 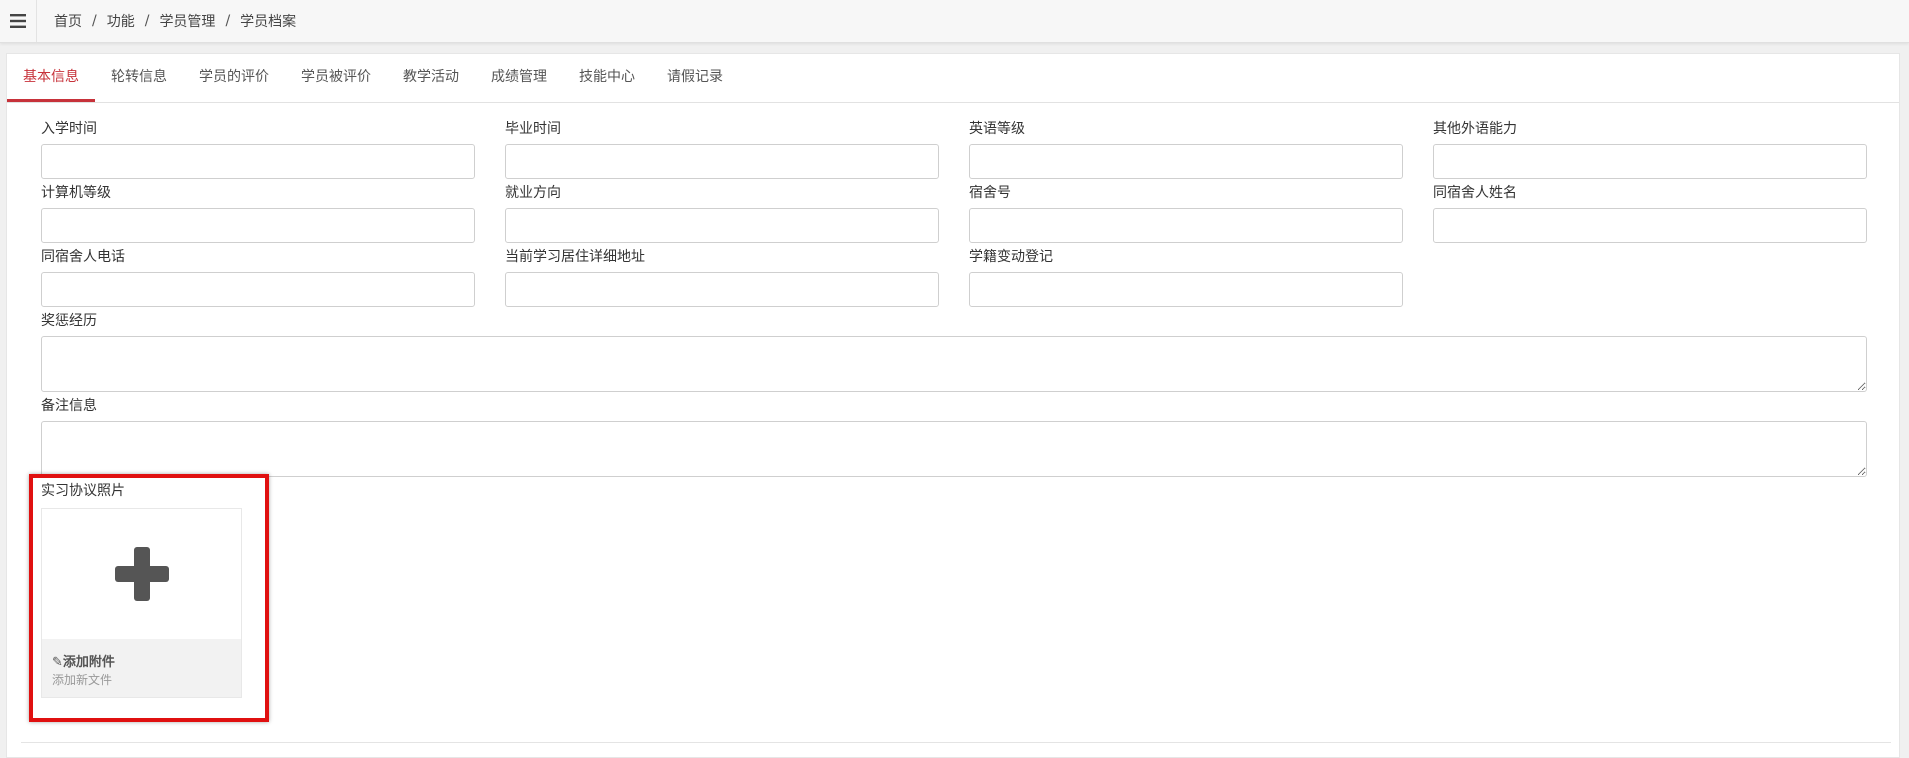 I want to click on plus-icon, so click(x=141, y=574).